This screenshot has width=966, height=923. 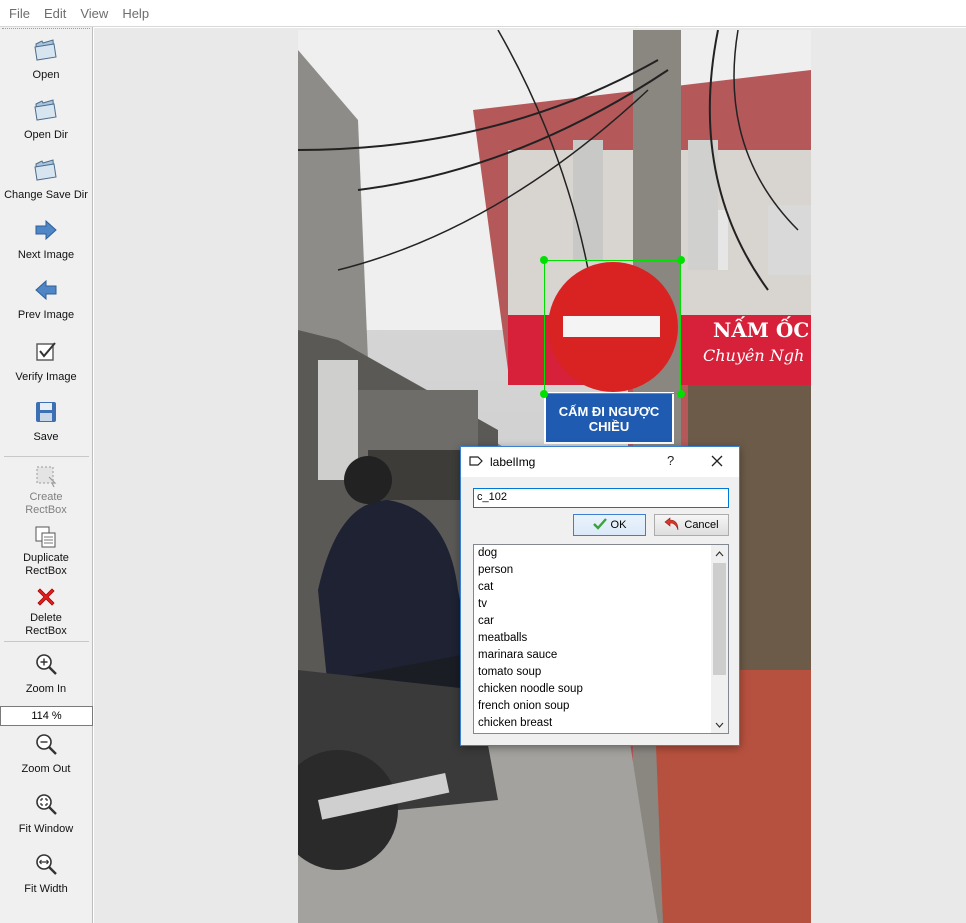 I want to click on list-item: chicken breast, so click(x=601, y=723).